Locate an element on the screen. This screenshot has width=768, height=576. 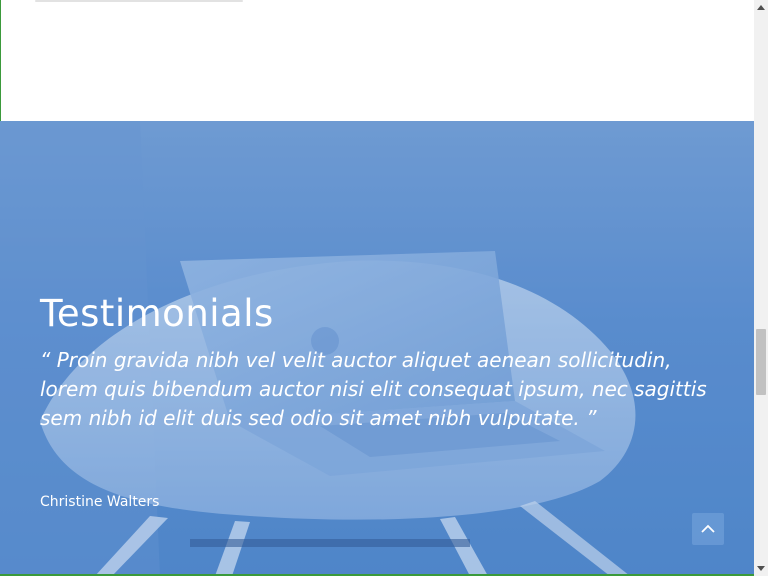
scroll-down-button is located at coordinates (761, 569).